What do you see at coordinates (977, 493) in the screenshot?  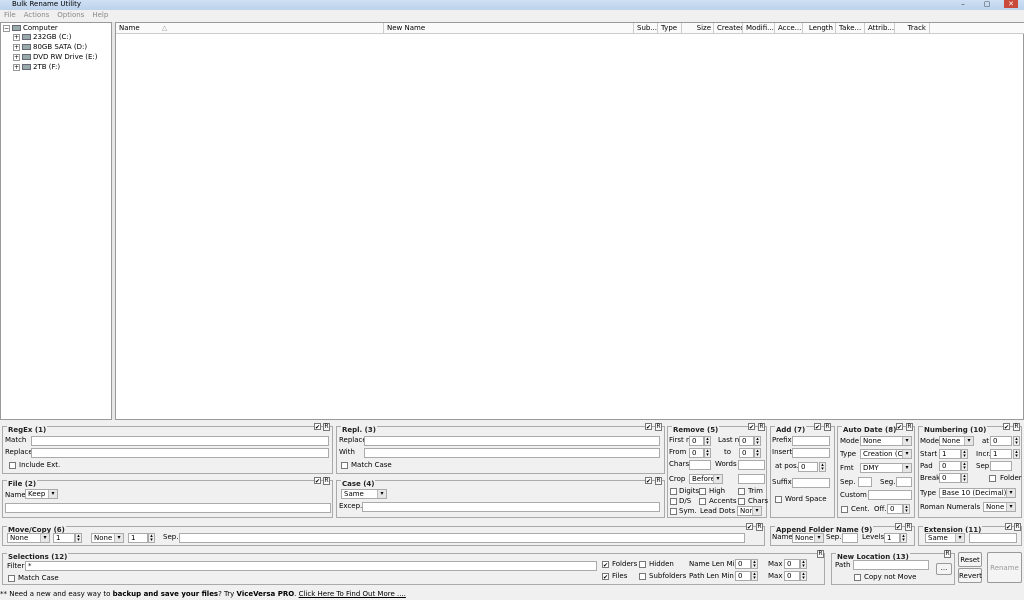 I see `number-type-select: Base 10 (Decimal)` at bounding box center [977, 493].